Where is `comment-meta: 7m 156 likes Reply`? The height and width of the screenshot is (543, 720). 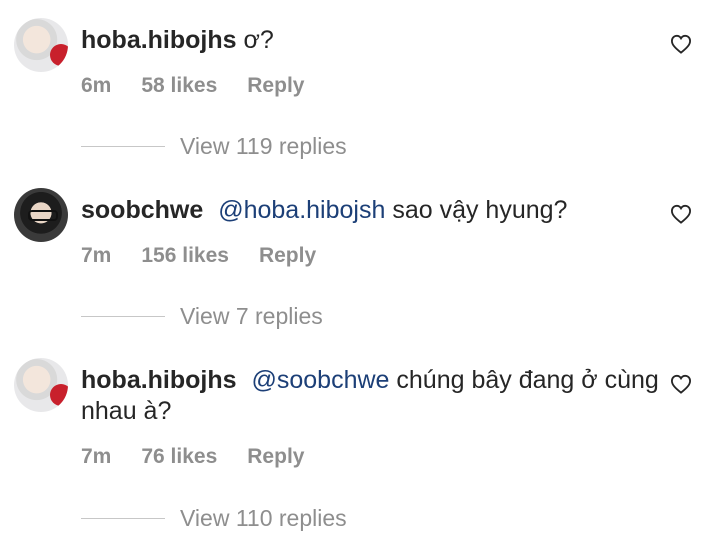
comment-meta: 7m 156 likes Reply is located at coordinates (213, 256).